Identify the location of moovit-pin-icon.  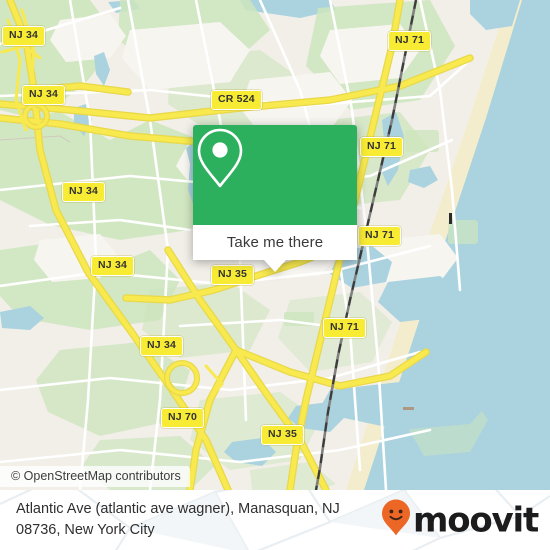
(396, 520).